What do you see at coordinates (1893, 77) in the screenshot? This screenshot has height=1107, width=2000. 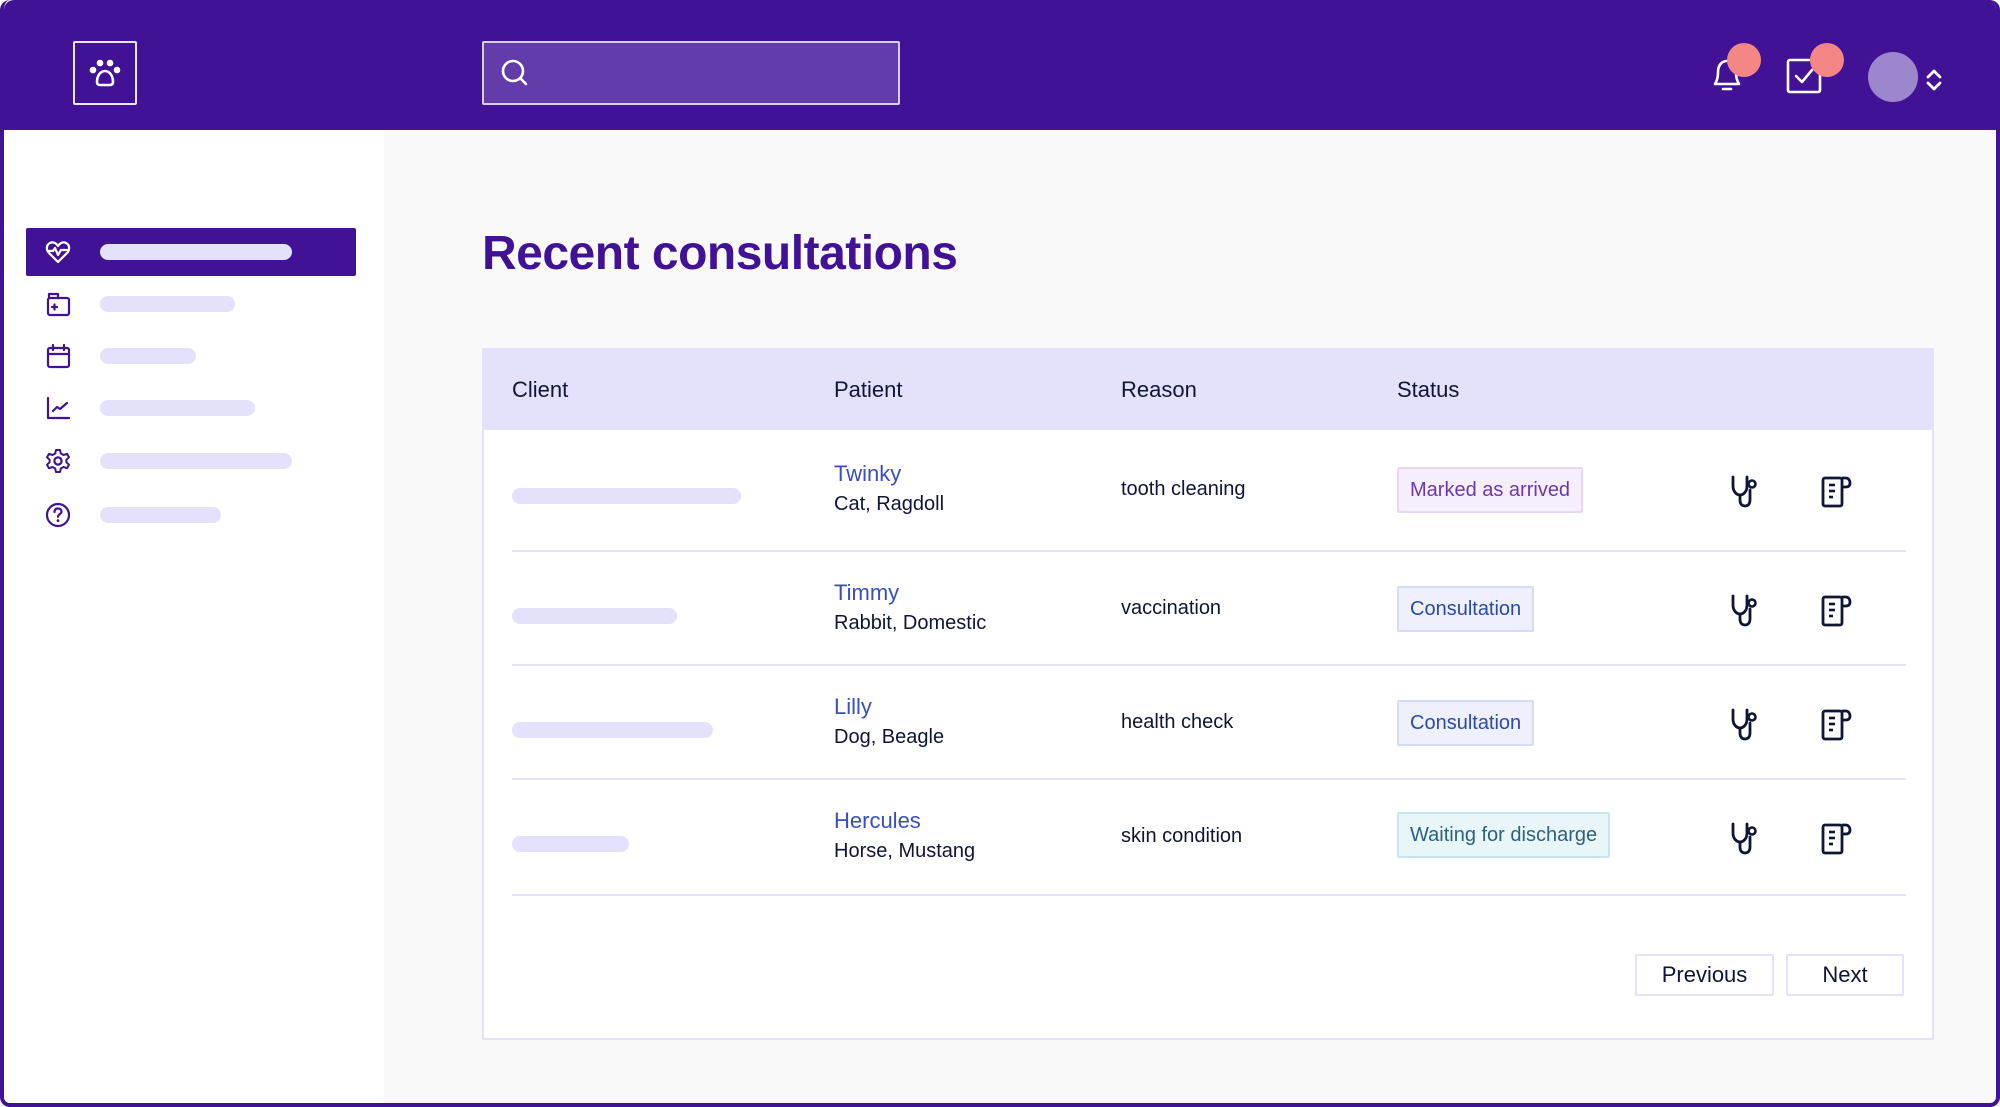 I see `user-avatar` at bounding box center [1893, 77].